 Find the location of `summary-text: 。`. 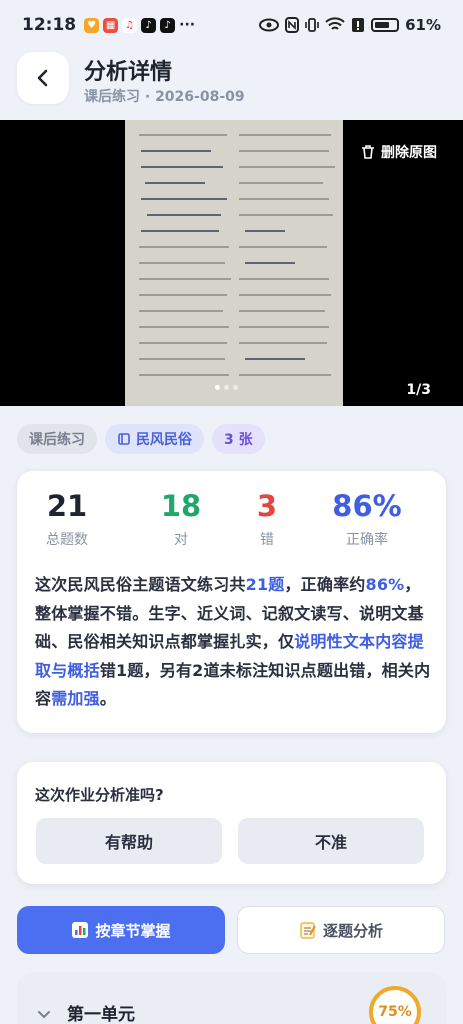

summary-text: 。 is located at coordinates (108, 698).